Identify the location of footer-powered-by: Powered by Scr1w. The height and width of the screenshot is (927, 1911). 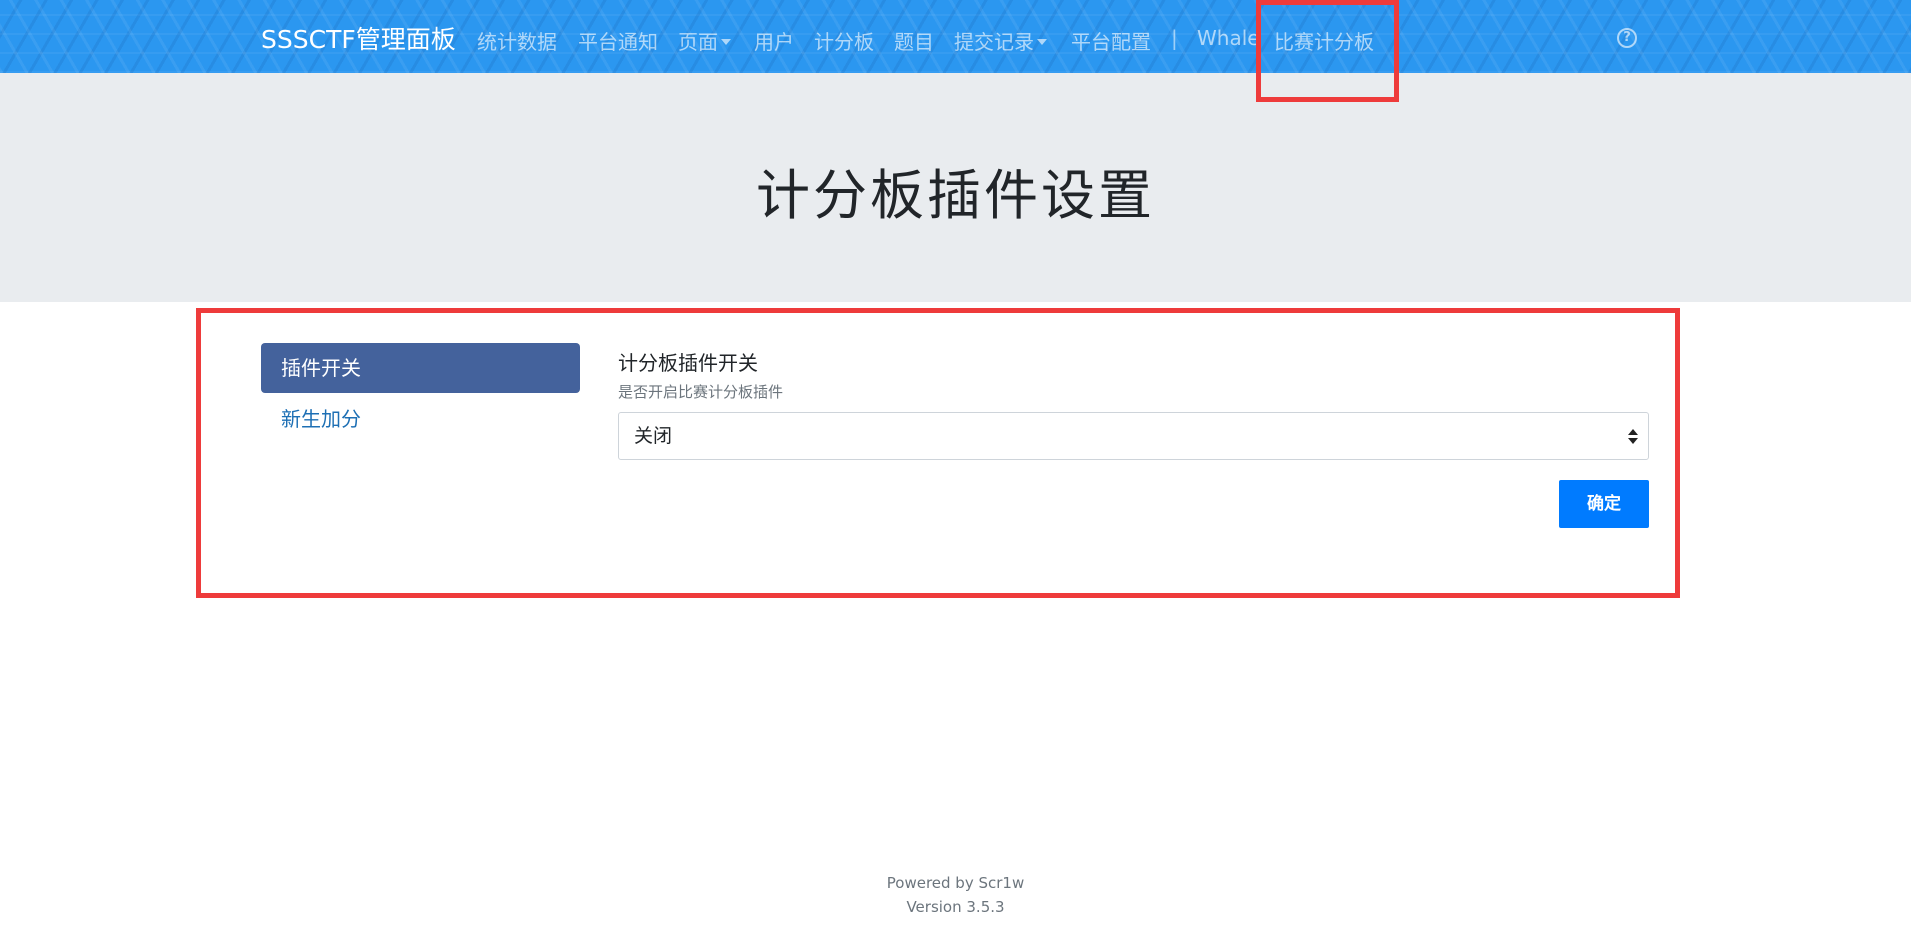
(955, 883).